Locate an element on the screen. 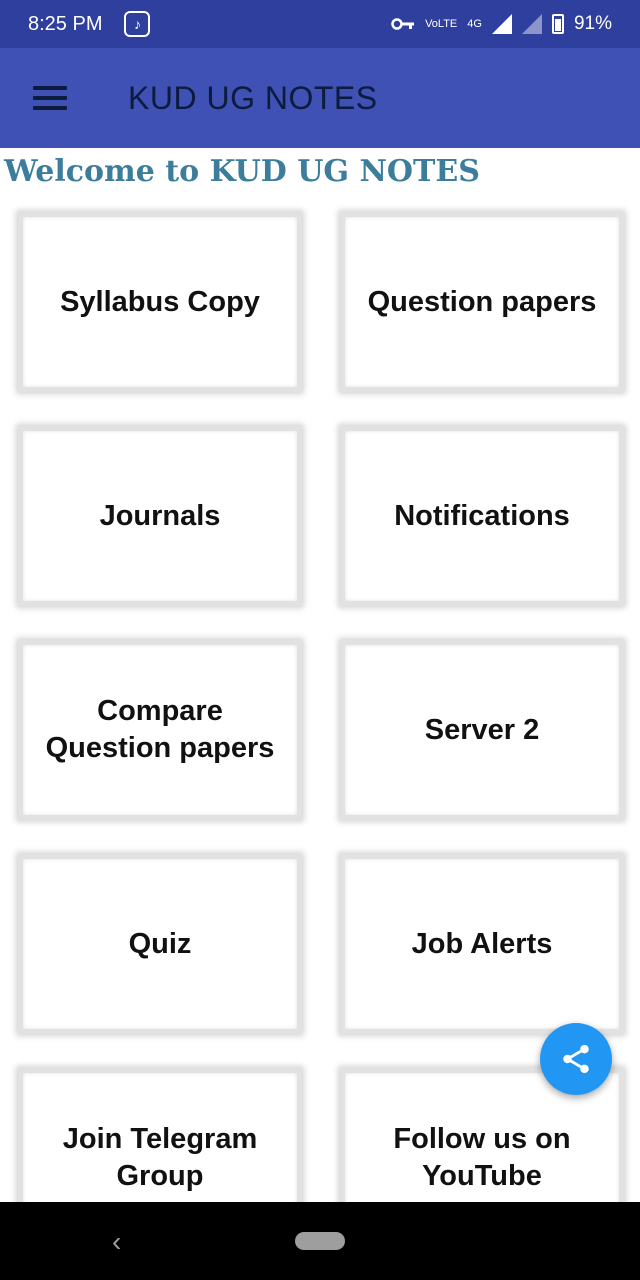  quiz-card: Quiz is located at coordinates (160, 944).